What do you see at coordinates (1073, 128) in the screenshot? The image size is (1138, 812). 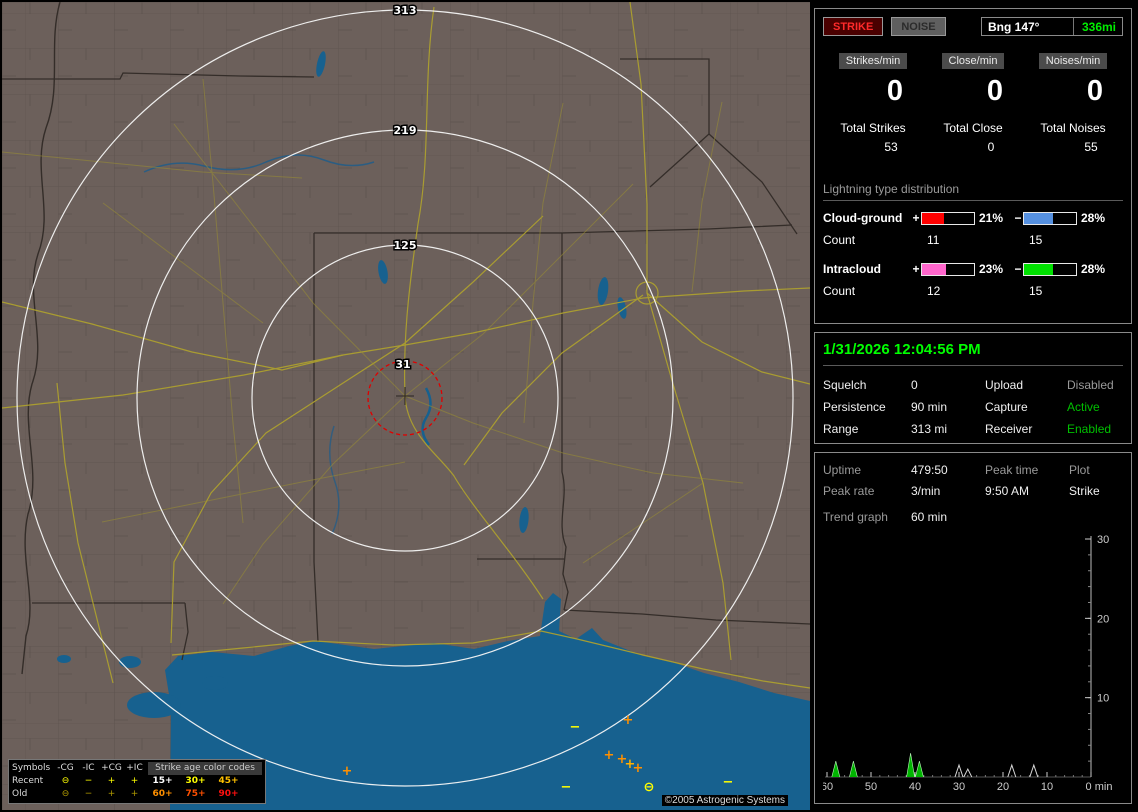 I see `total-noises-label: Total Noises` at bounding box center [1073, 128].